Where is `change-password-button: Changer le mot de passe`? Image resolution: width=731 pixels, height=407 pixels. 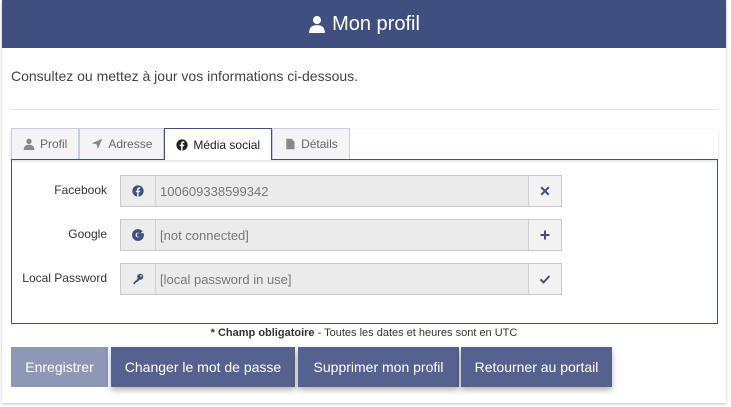 change-password-button: Changer le mot de passe is located at coordinates (203, 367).